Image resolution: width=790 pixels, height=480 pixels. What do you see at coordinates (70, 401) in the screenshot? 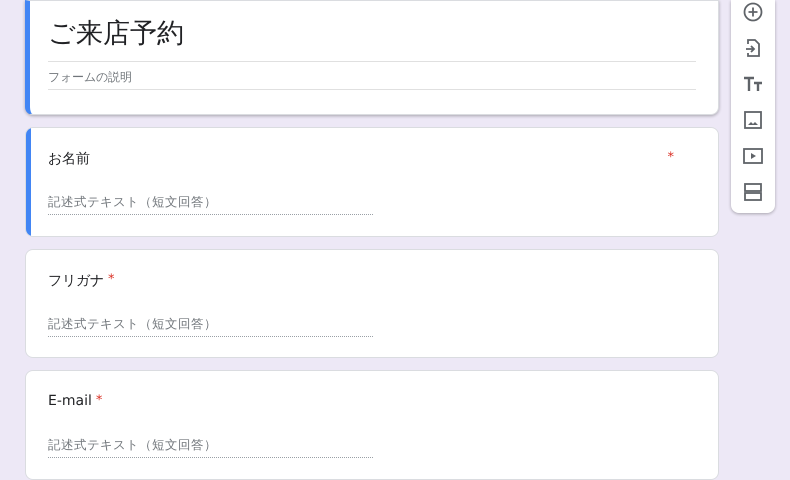
I see `question-label: E-mail` at bounding box center [70, 401].